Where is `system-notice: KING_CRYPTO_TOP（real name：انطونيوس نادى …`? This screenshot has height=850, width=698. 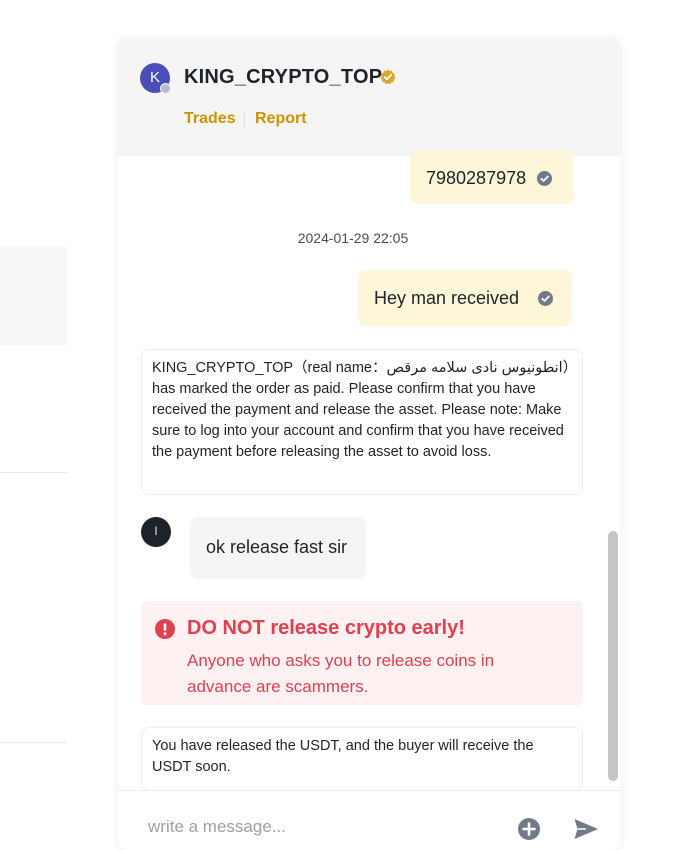 system-notice: KING_CRYPTO_TOP（real name：انطونيوس نادى … is located at coordinates (362, 422).